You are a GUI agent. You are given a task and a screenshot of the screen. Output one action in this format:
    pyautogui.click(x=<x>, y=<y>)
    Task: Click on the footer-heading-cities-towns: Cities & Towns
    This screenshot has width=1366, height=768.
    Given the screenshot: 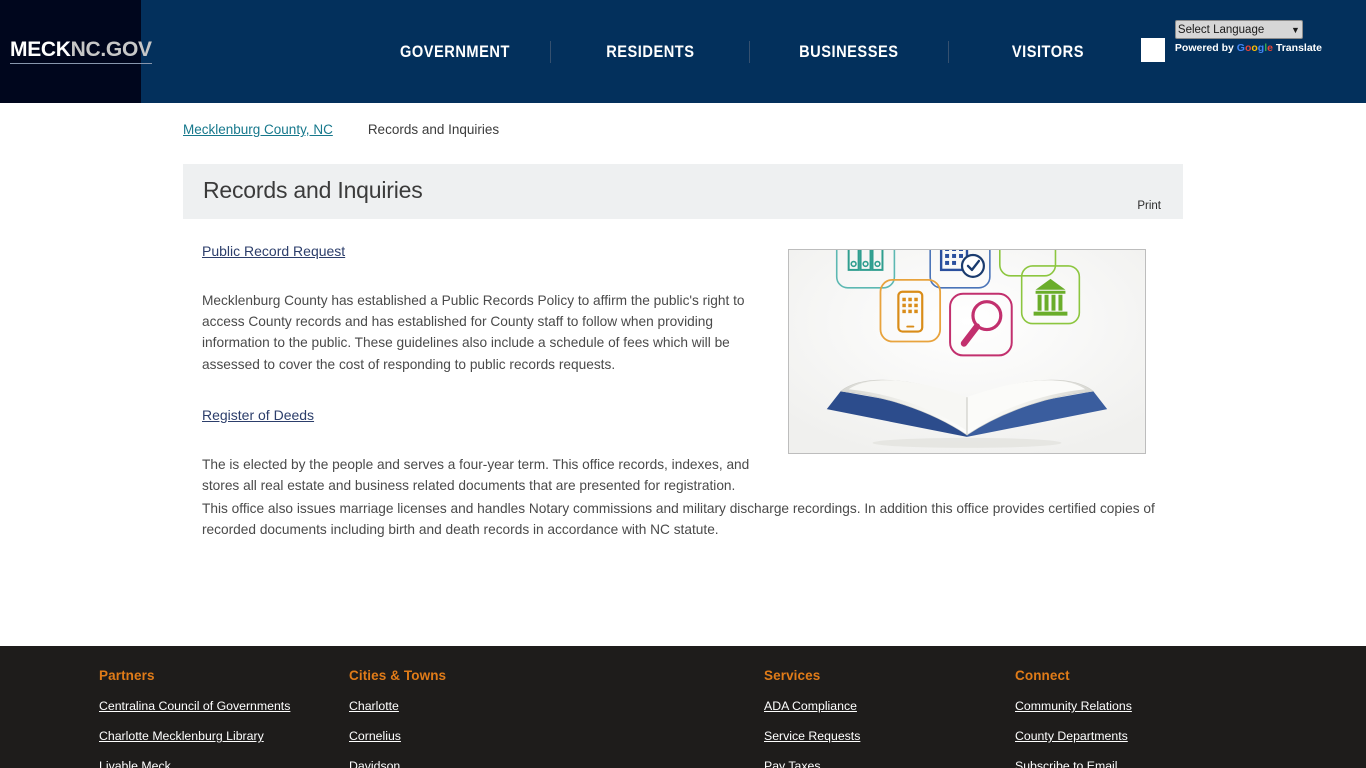 What is the action you would take?
    pyautogui.click(x=398, y=675)
    